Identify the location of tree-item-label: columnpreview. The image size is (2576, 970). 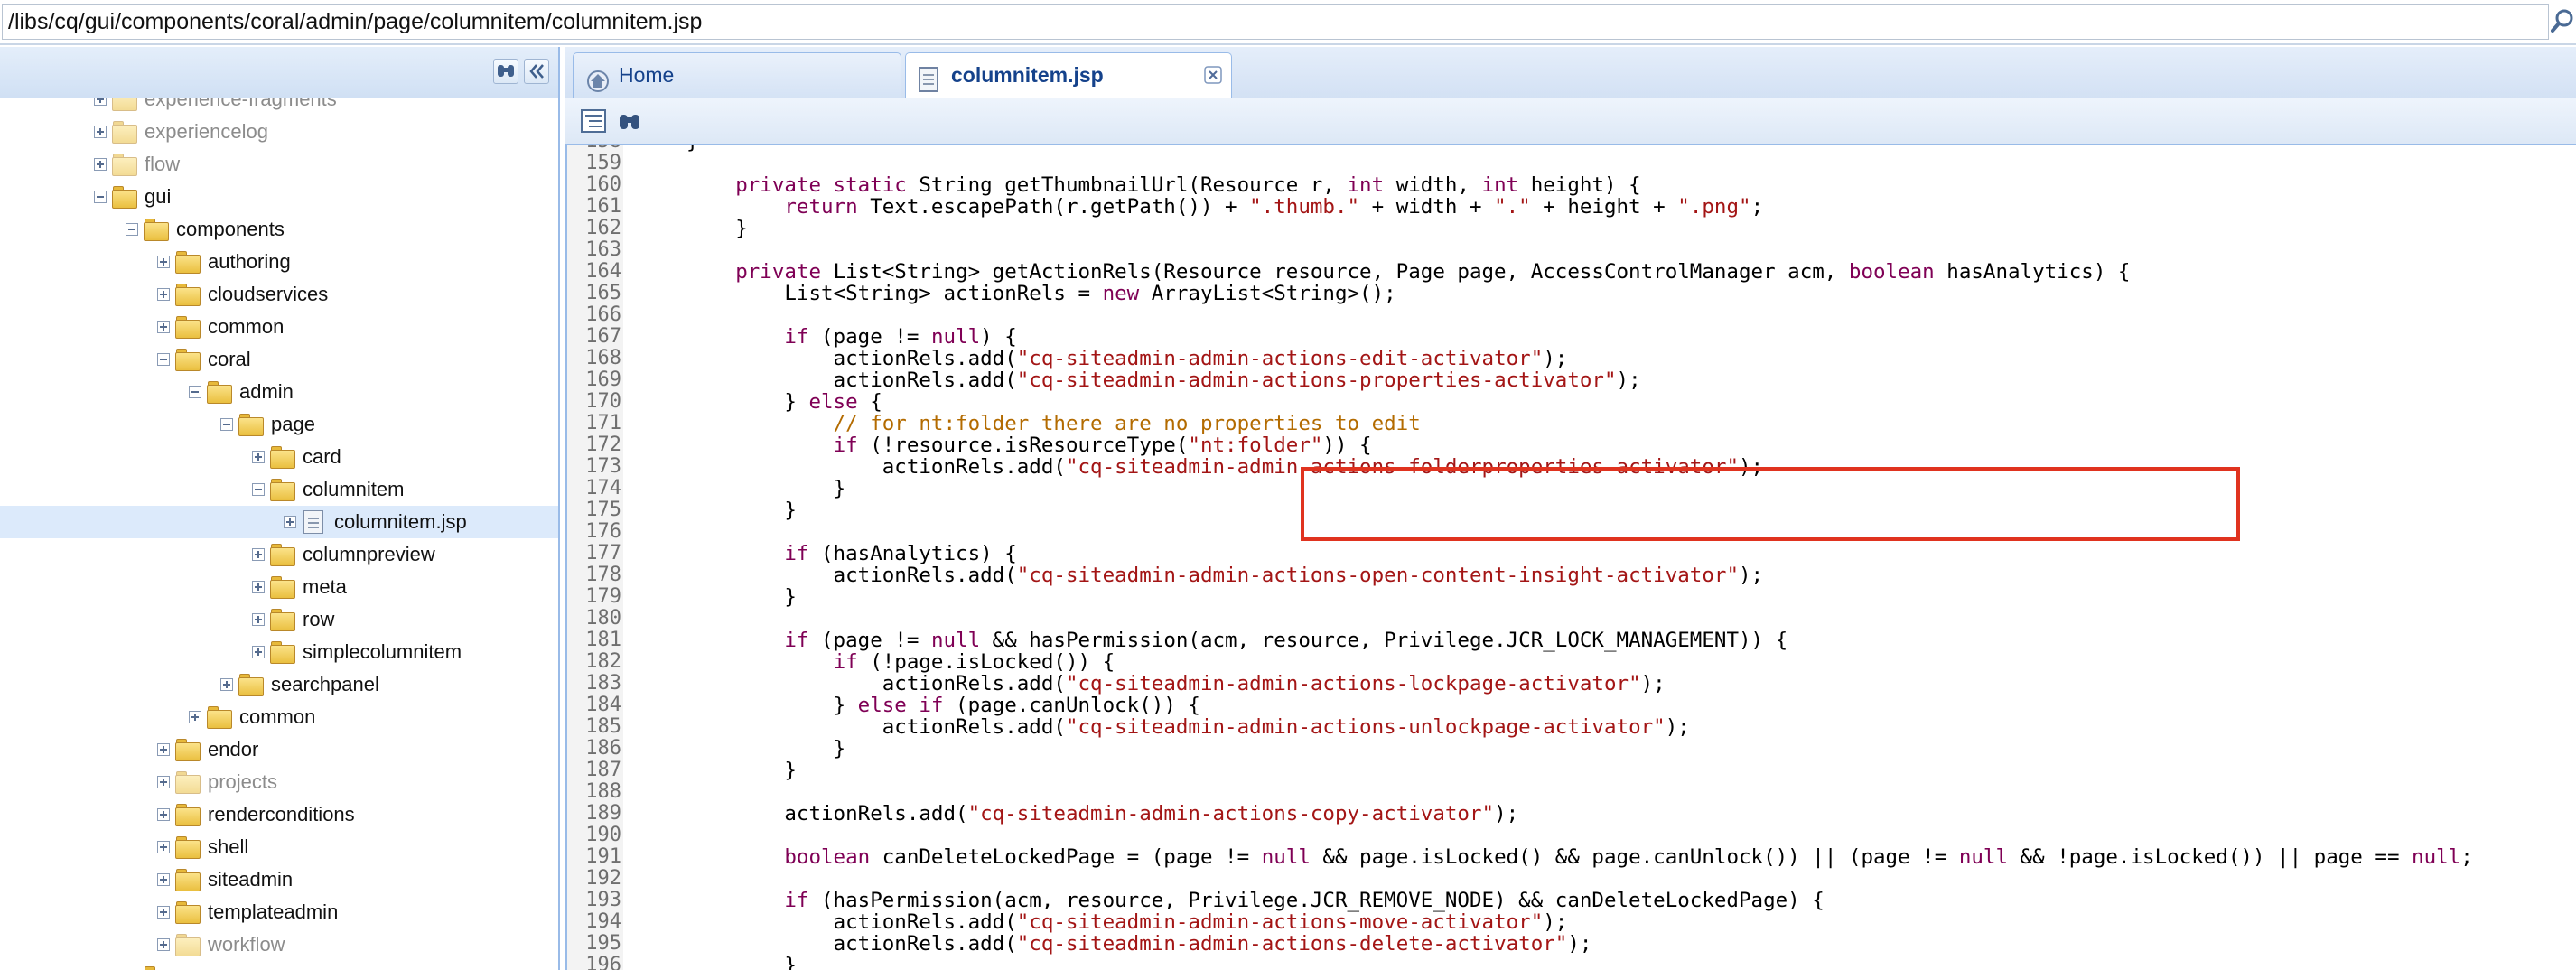
(369, 554).